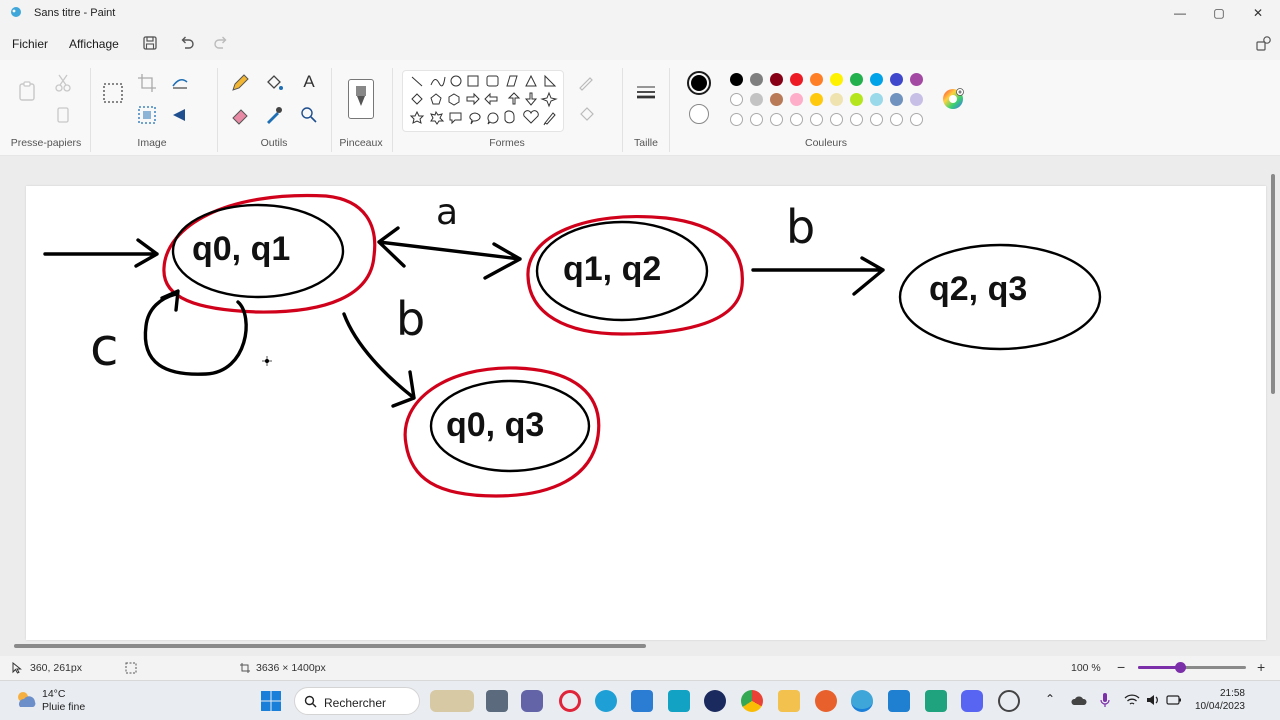 The image size is (1280, 720). I want to click on chrome-icon, so click(752, 701).